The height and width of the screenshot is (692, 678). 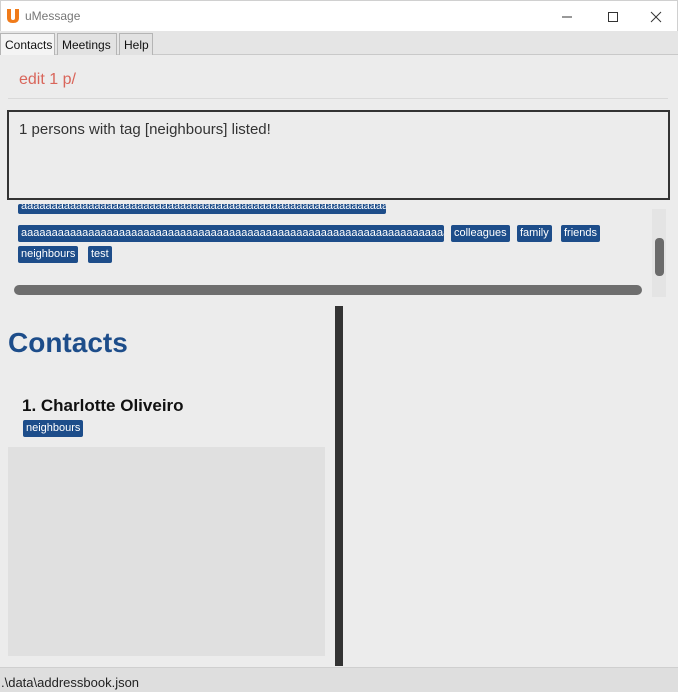 I want to click on tag-item: family, so click(x=534, y=233).